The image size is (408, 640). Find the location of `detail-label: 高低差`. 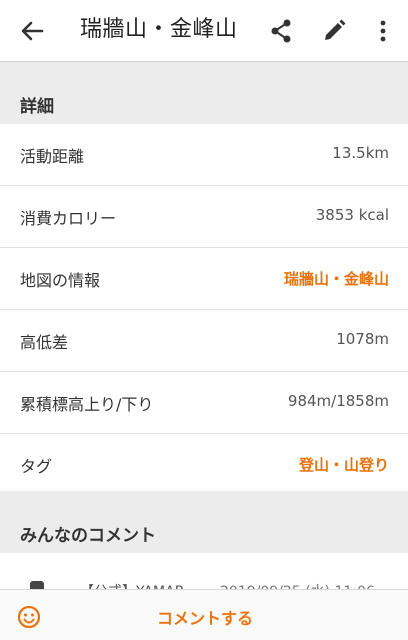

detail-label: 高低差 is located at coordinates (44, 342).